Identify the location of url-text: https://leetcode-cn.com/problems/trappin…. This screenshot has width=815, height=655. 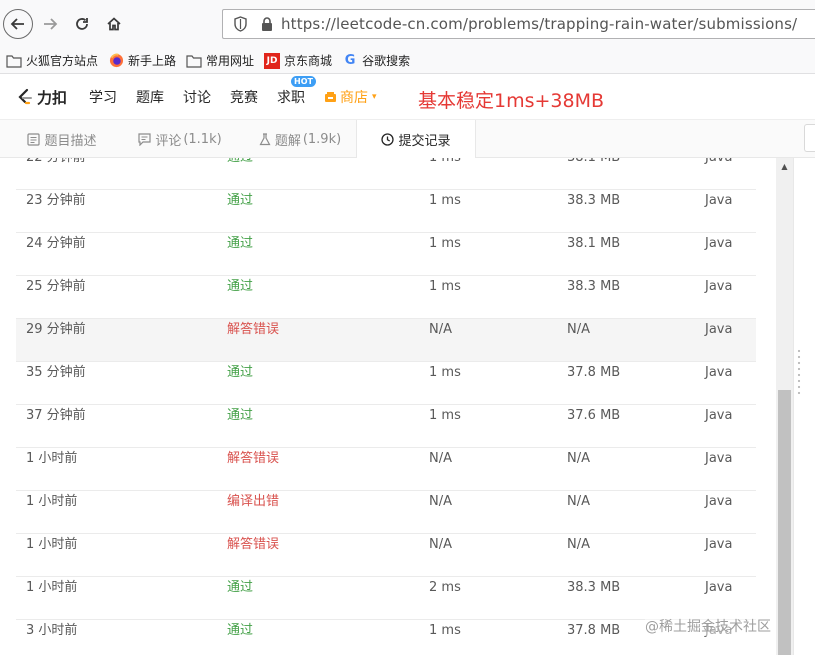
(539, 24).